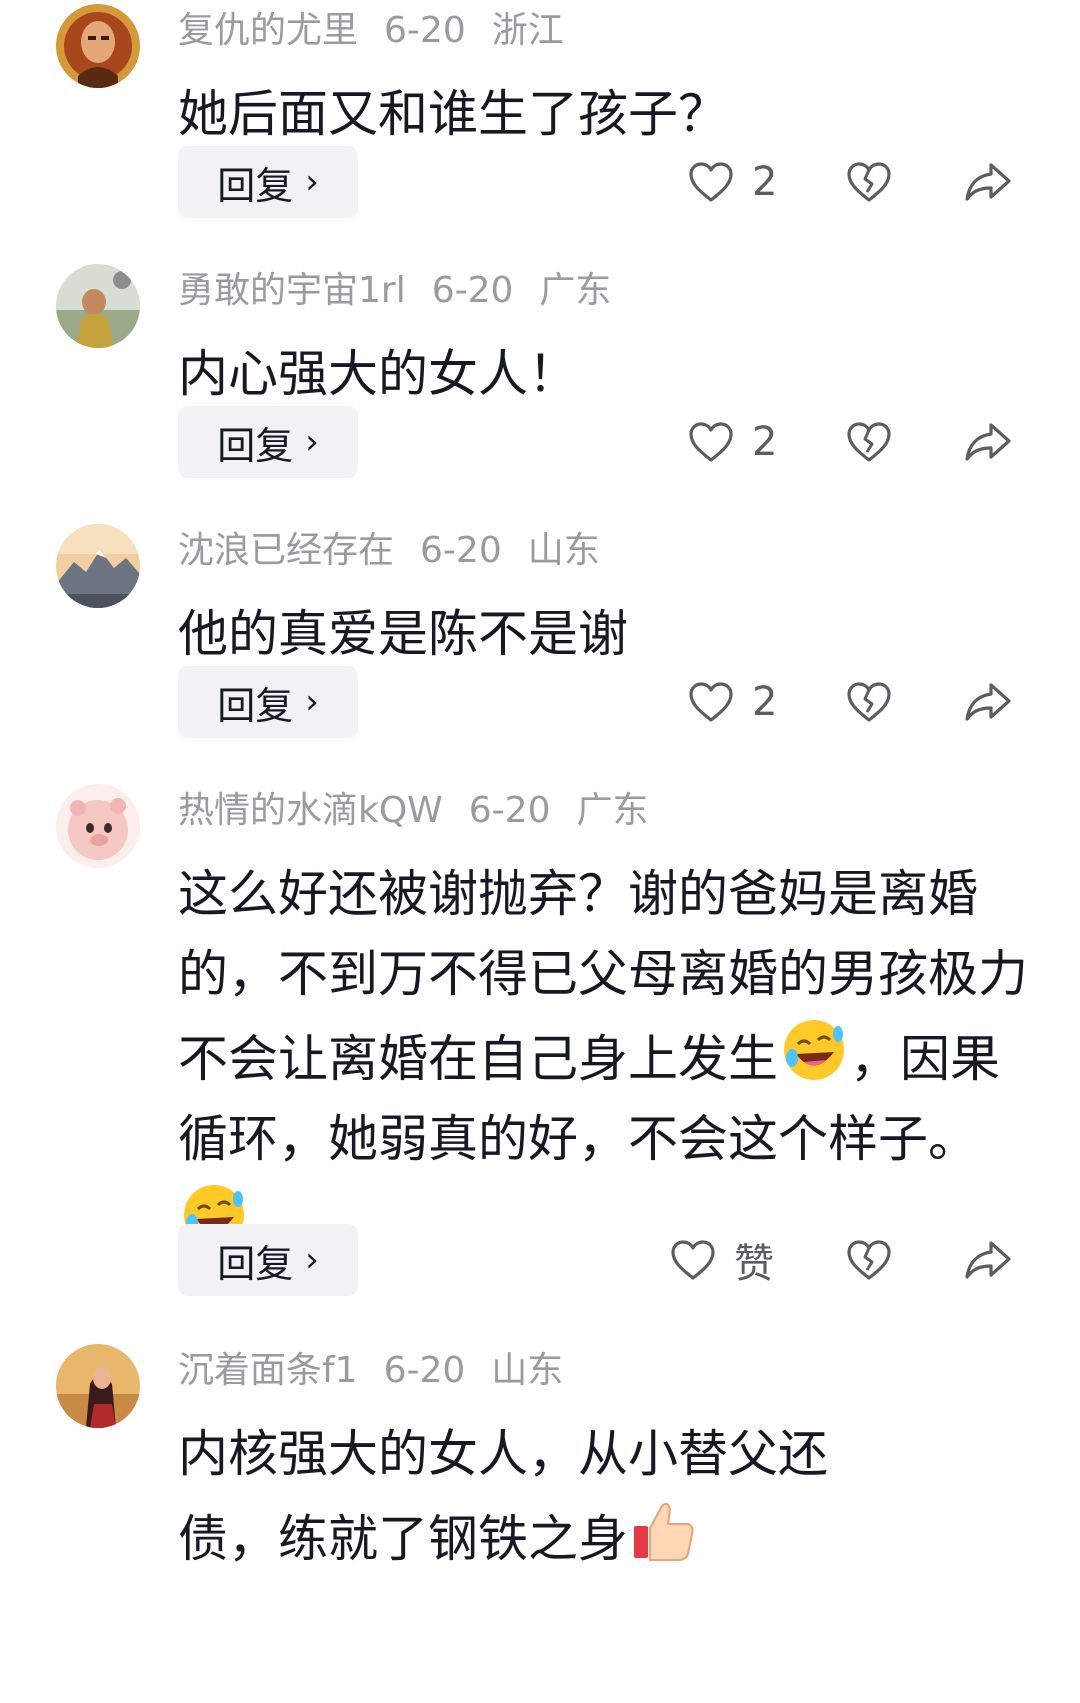 The image size is (1080, 1703). I want to click on comment-text: 内核强大的女人，从小替父还债，练就了钢铁之身, so click(538, 1496).